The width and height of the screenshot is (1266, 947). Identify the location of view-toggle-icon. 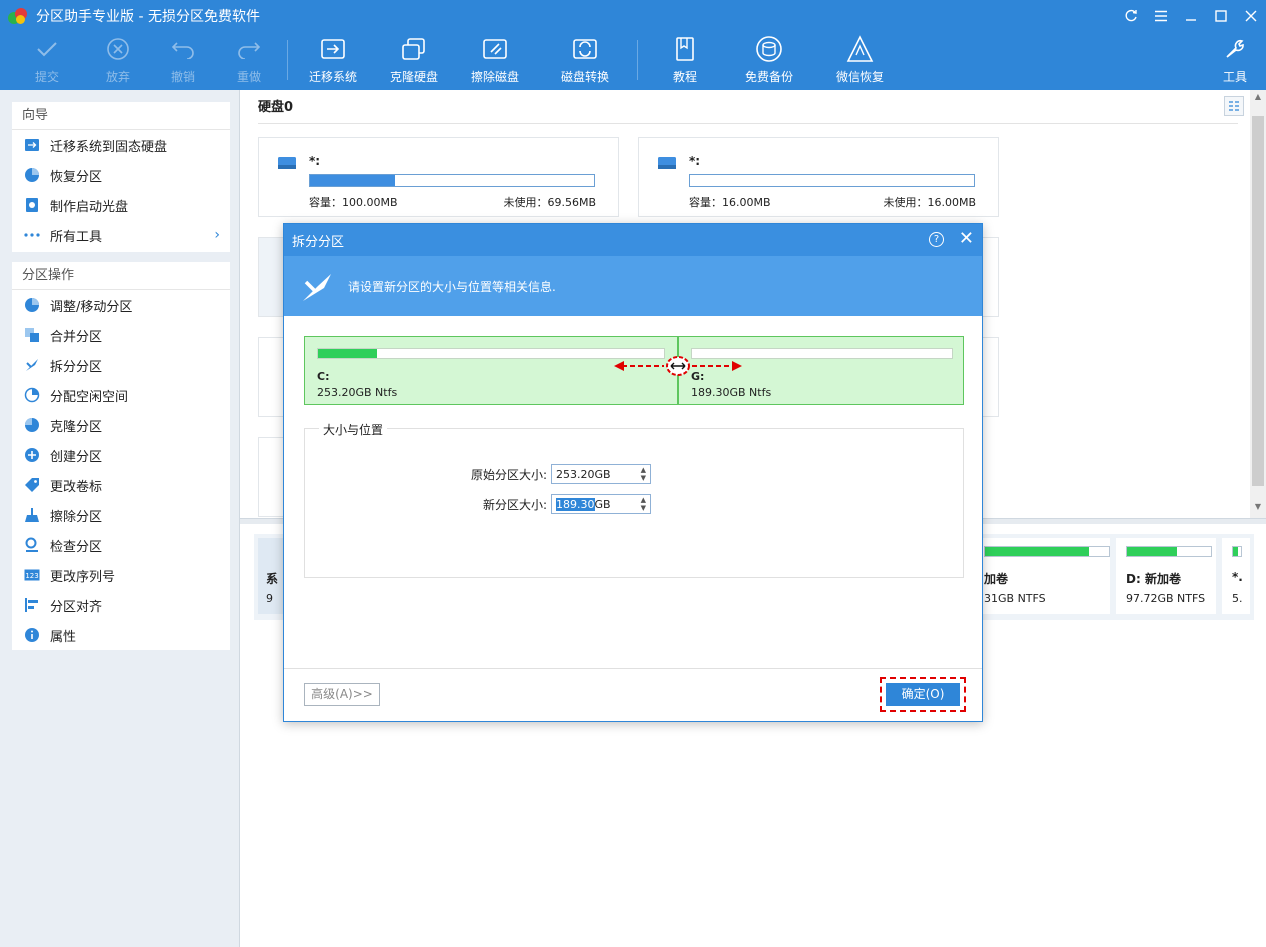
(1234, 106).